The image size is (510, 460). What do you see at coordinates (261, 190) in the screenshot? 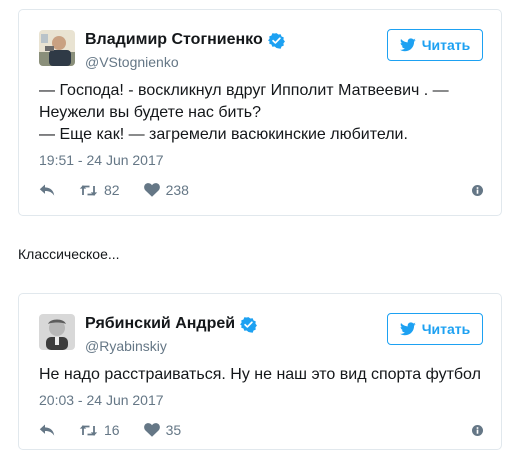
I see `tweet-actions: 82 238` at bounding box center [261, 190].